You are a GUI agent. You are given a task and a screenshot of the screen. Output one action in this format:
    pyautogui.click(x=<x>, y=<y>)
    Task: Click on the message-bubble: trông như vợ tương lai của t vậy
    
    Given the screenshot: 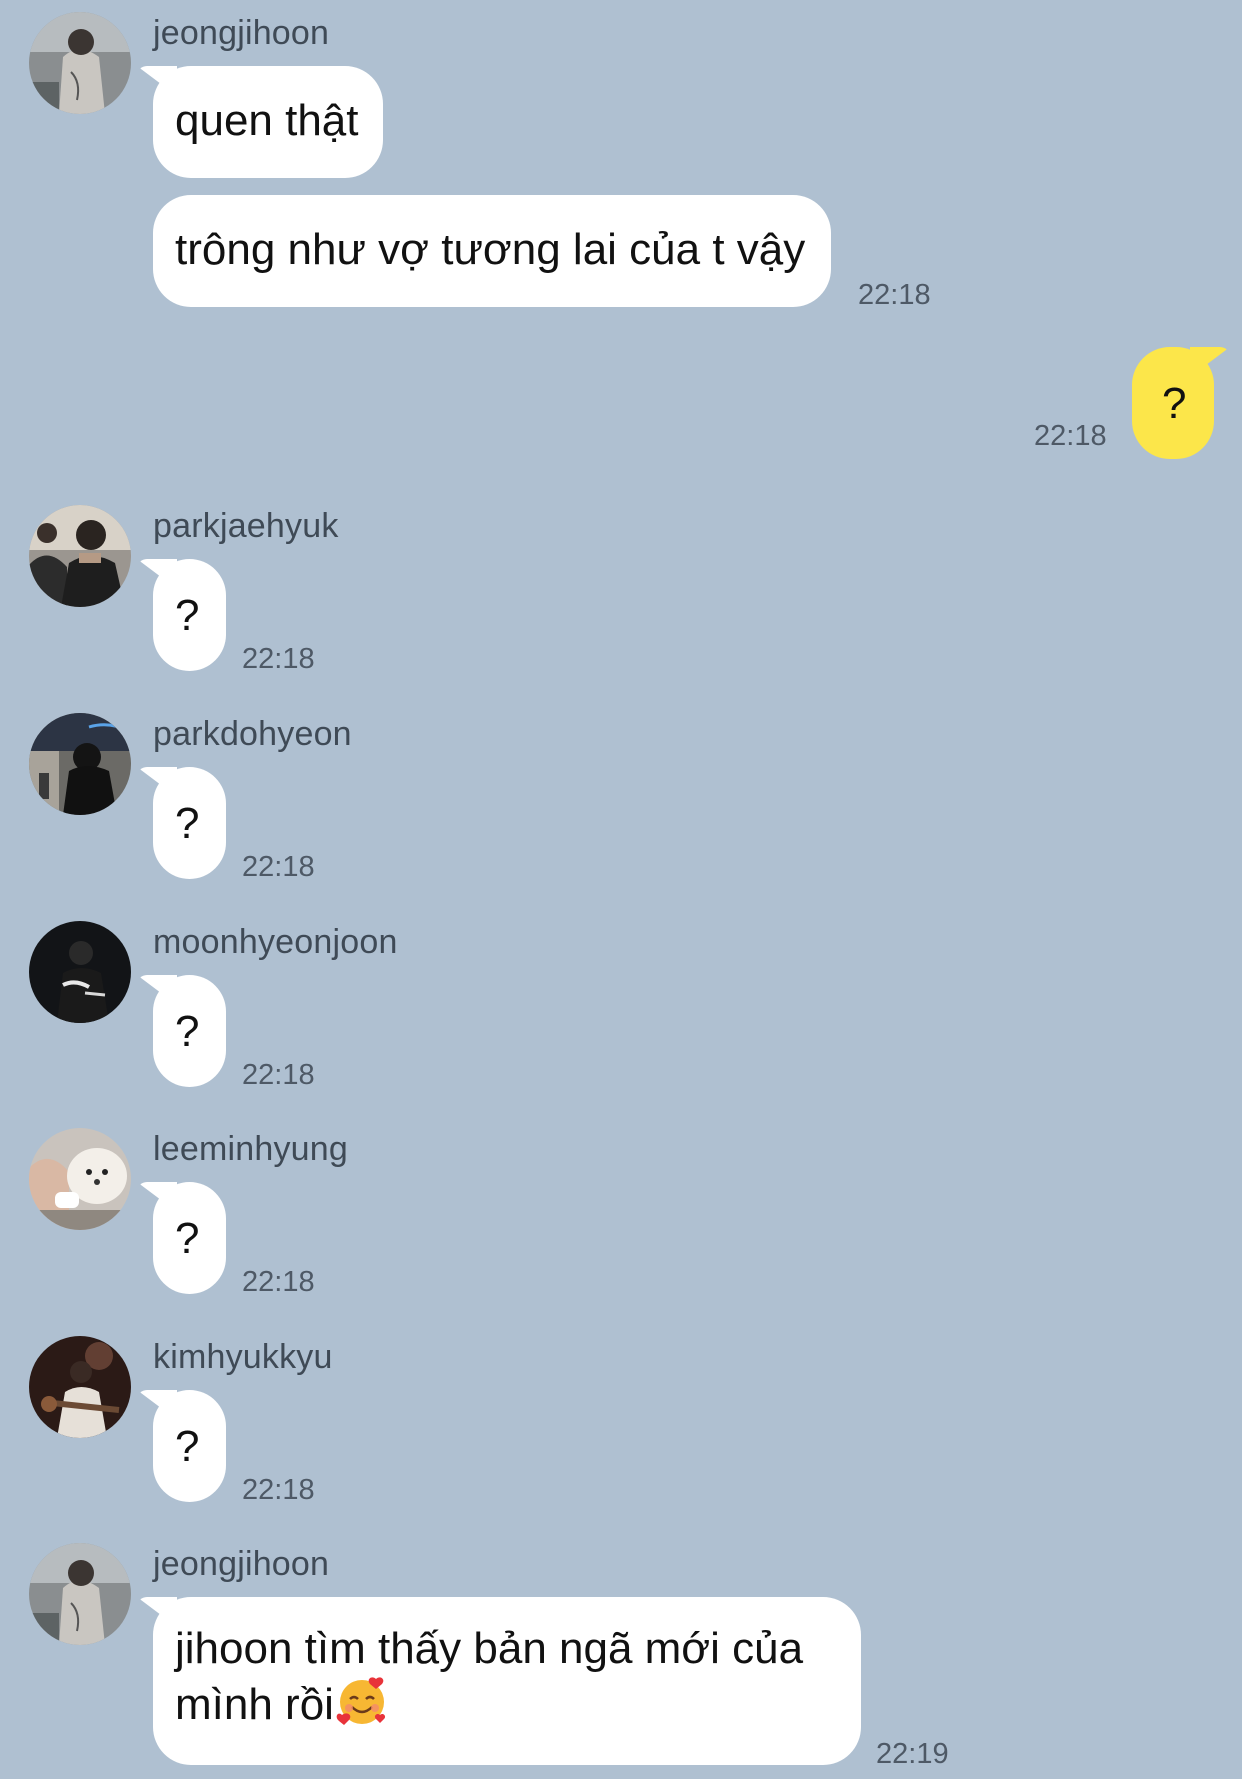 What is the action you would take?
    pyautogui.click(x=492, y=251)
    